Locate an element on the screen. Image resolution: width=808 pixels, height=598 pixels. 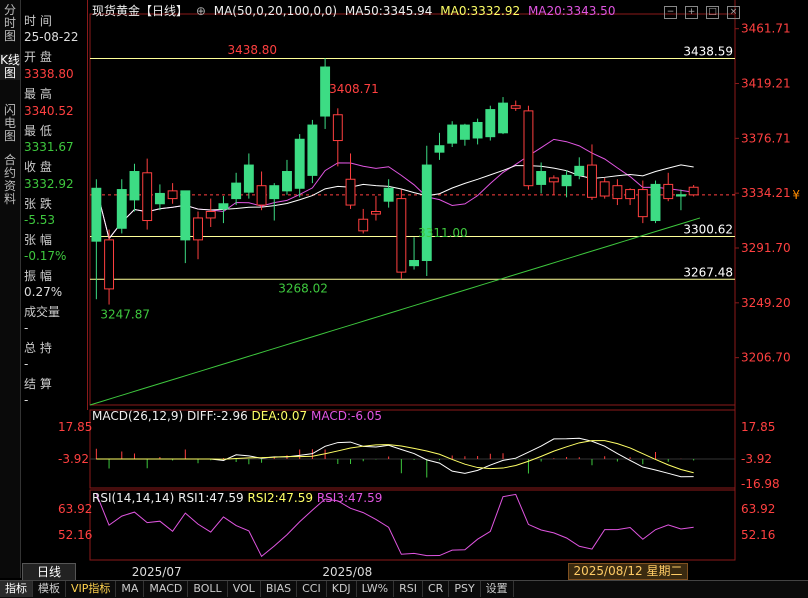
rsi1-value: RSI1:47.59 is located at coordinates (211, 498).